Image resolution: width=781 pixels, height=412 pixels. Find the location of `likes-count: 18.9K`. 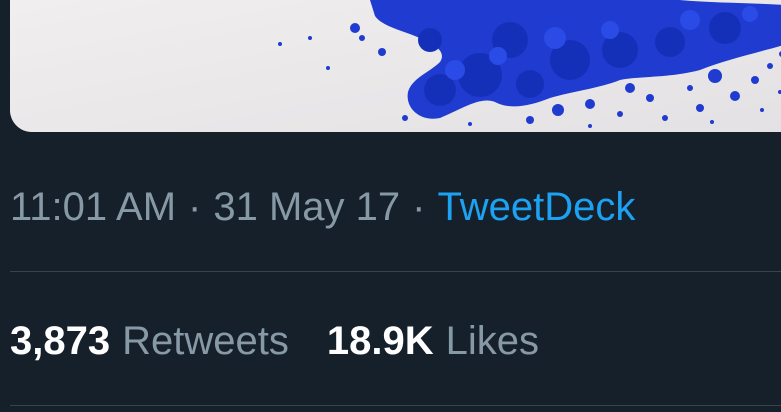

likes-count: 18.9K is located at coordinates (380, 340).